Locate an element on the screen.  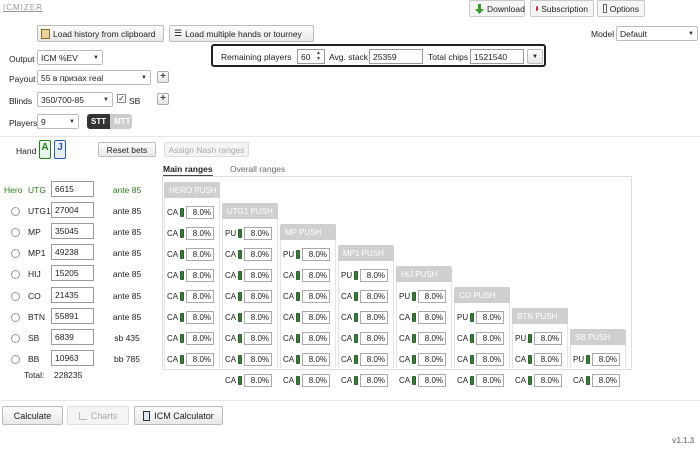
blinds-select: 350/700-85 ▼ is located at coordinates (75, 99).